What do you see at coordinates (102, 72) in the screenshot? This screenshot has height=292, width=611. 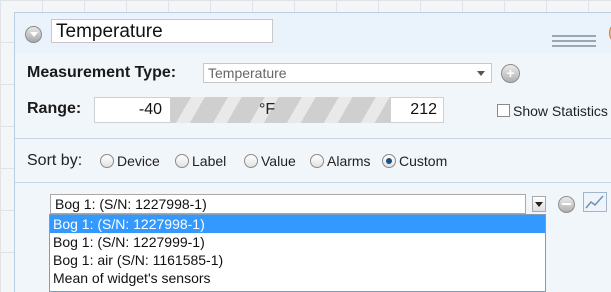 I see `measurement-type-label: Measurement Type:` at bounding box center [102, 72].